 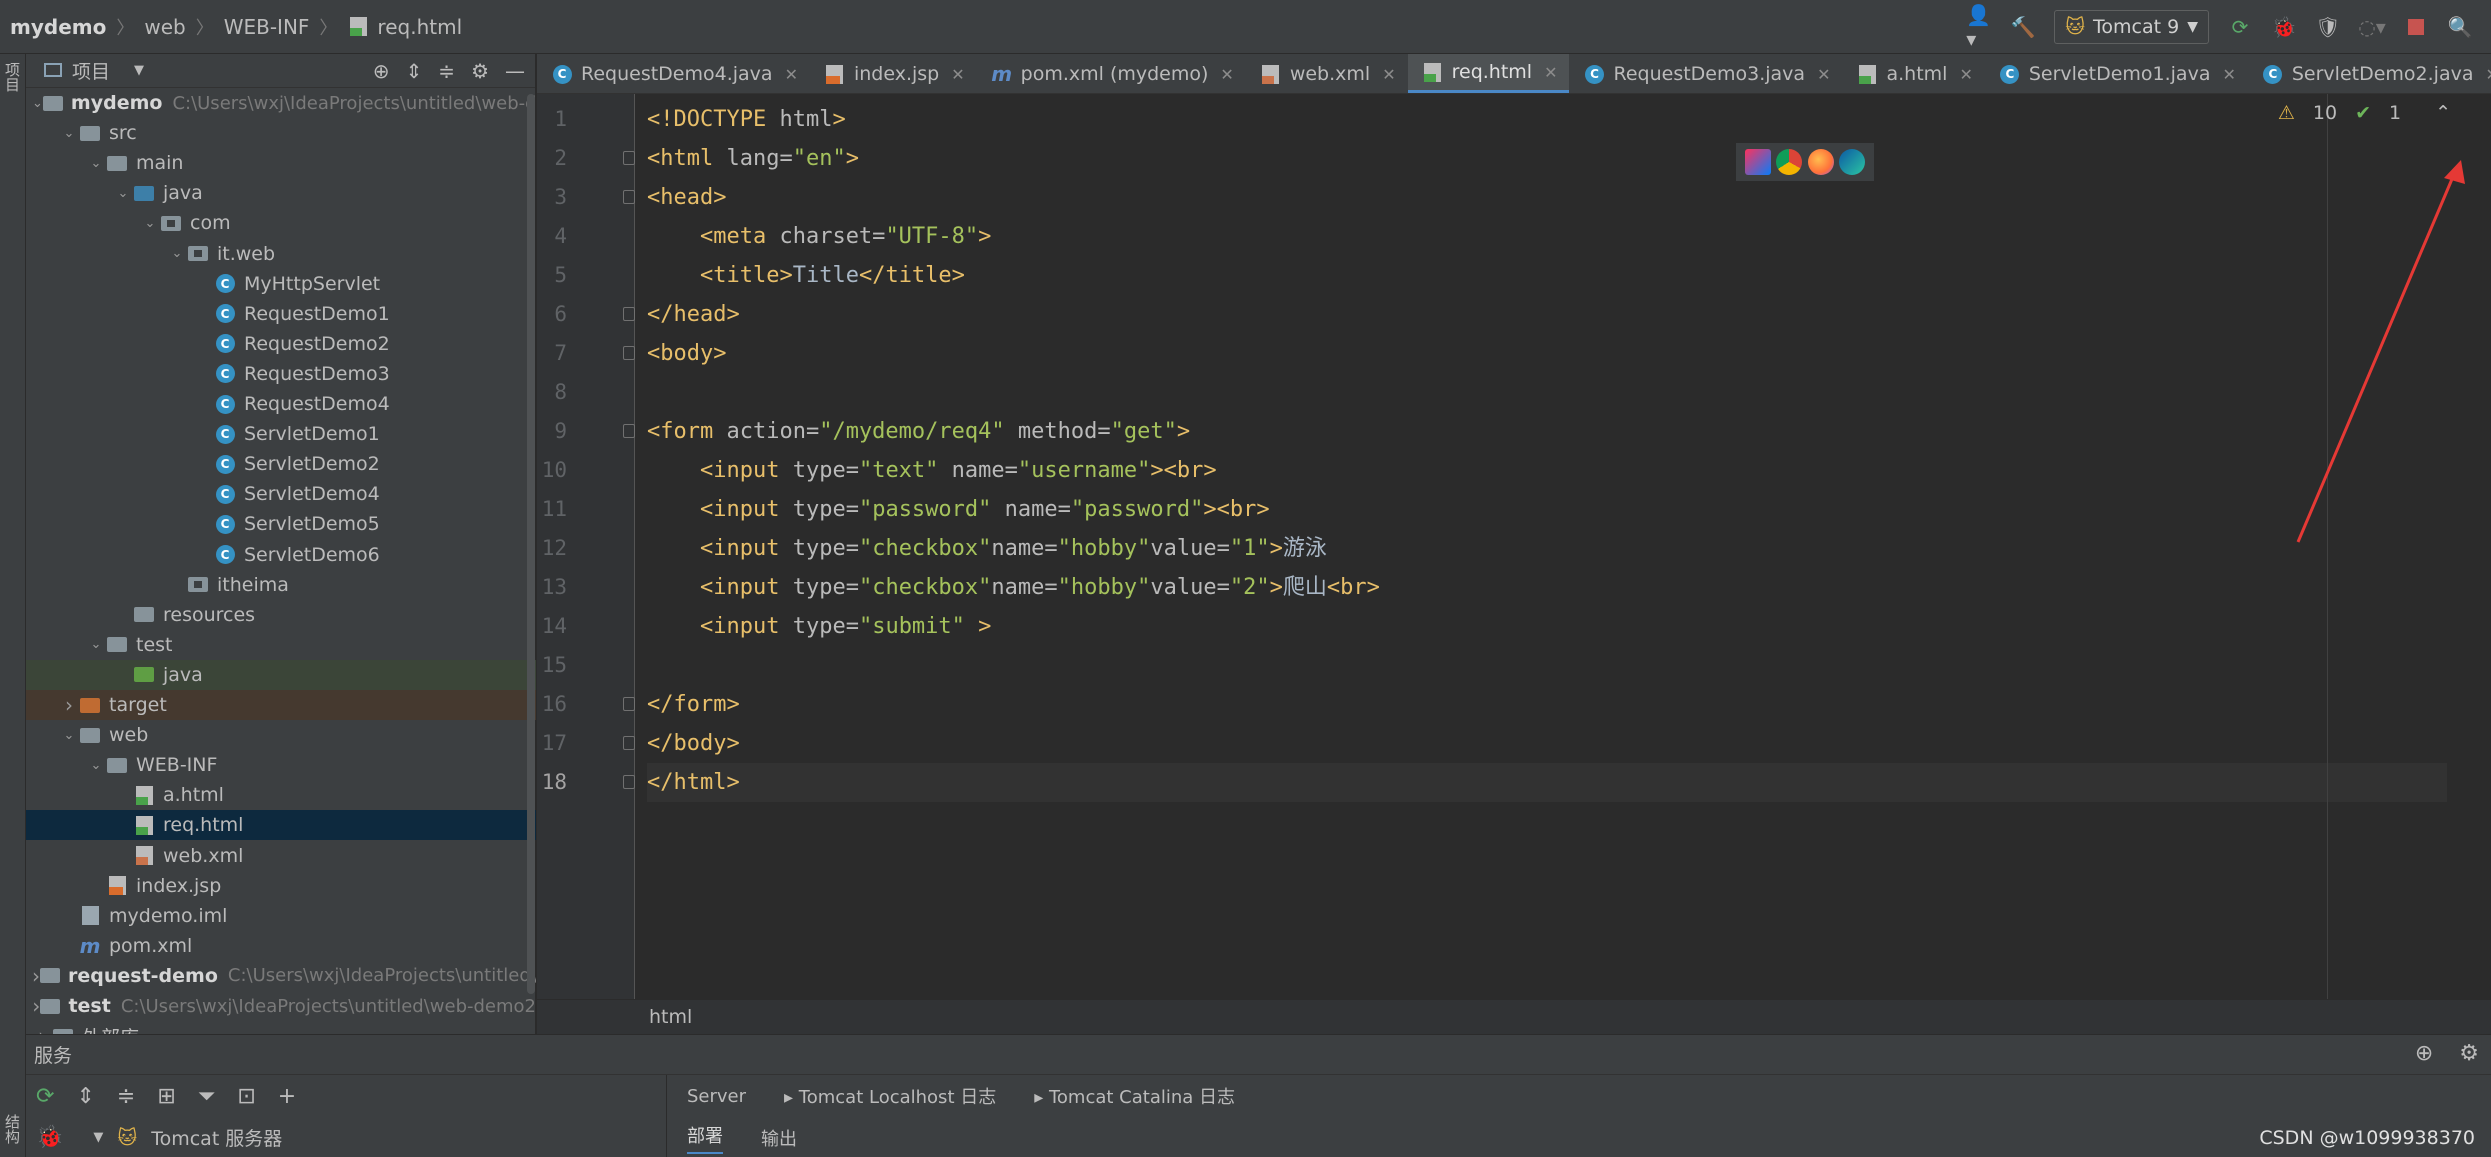 I want to click on add-icon: +, so click(x=287, y=1096).